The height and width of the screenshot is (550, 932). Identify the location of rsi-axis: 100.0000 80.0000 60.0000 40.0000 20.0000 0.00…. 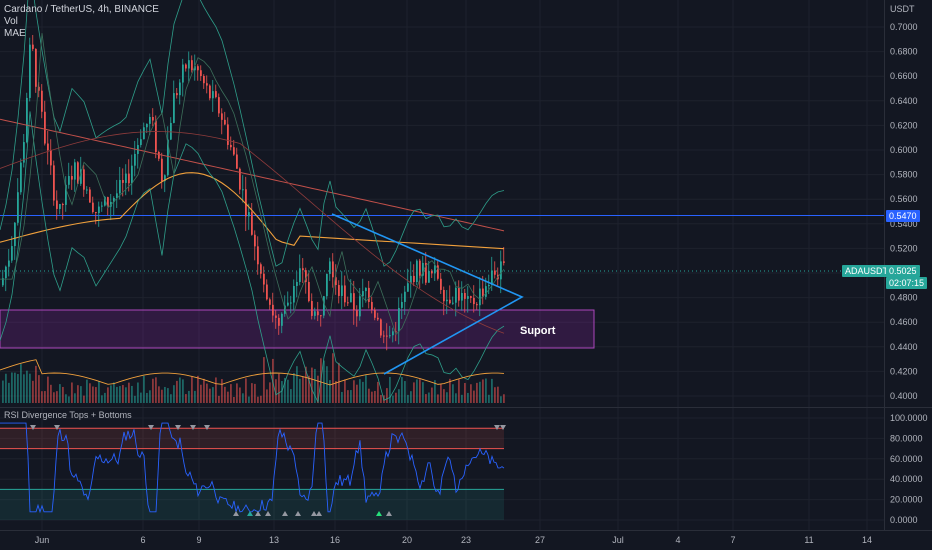
(909, 469).